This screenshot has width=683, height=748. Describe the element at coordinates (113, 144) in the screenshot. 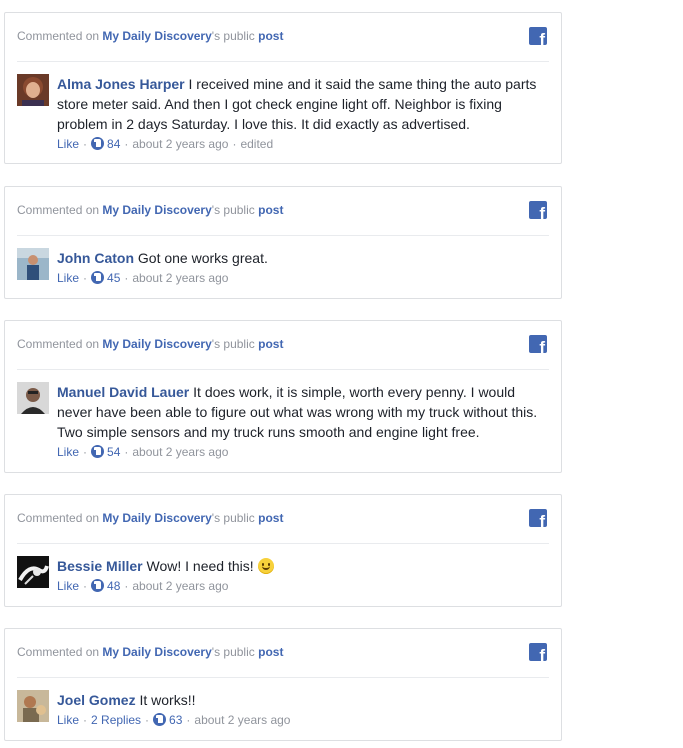

I see `like-count: 84` at that location.